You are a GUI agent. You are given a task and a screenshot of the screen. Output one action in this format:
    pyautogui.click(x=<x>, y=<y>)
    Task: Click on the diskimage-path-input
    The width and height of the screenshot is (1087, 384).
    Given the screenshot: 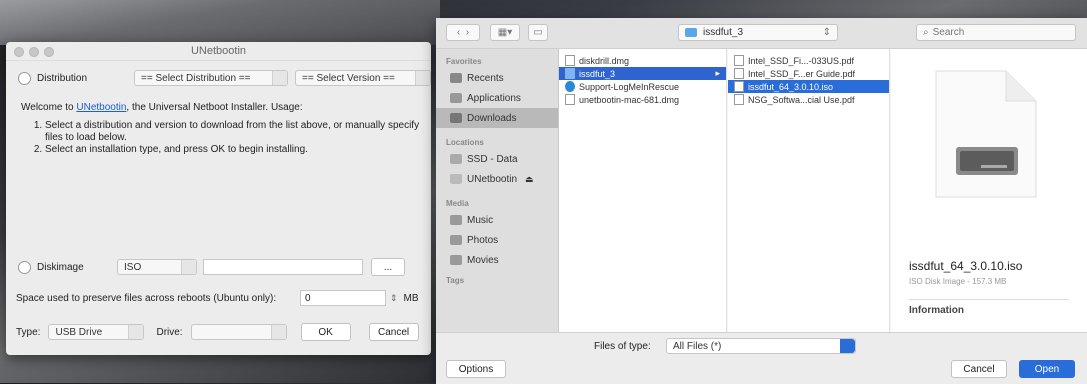 What is the action you would take?
    pyautogui.click(x=283, y=267)
    